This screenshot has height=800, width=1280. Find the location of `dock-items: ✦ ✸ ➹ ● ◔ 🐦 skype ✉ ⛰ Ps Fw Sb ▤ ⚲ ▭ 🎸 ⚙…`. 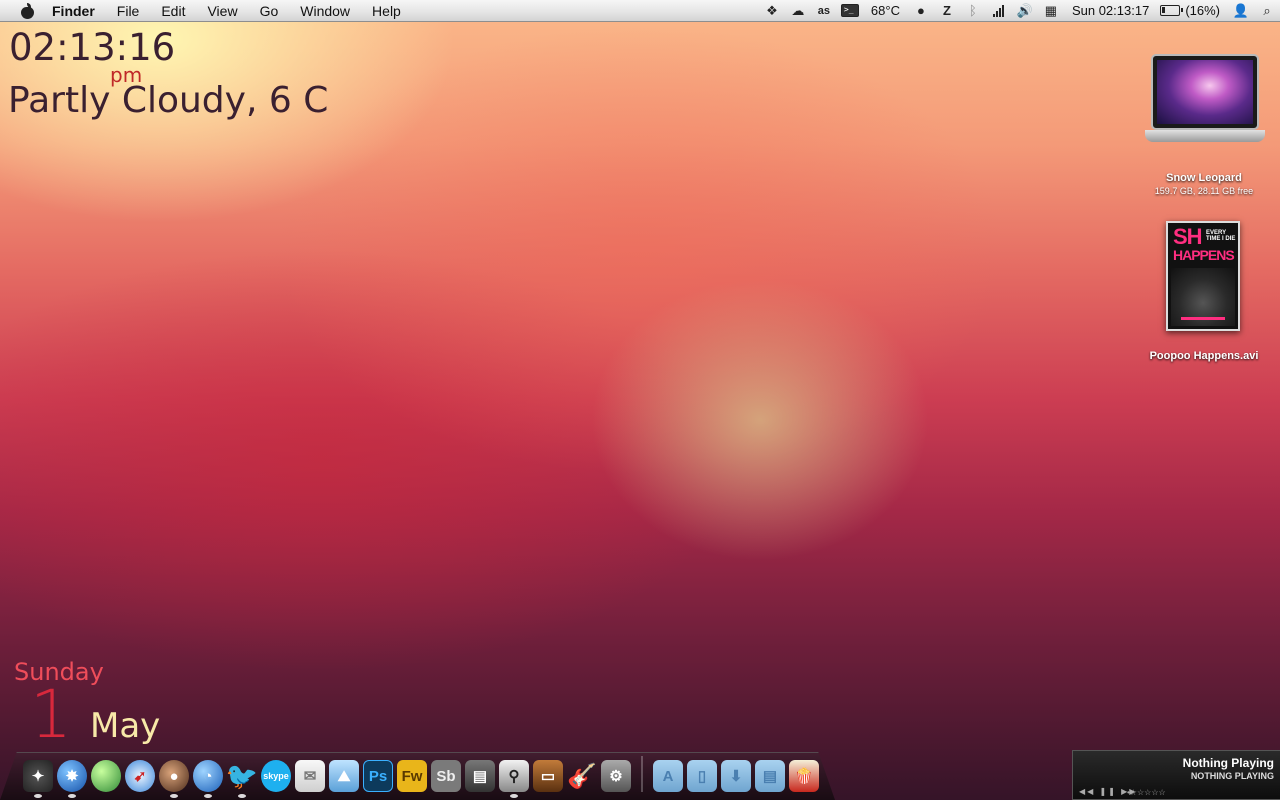

dock-items: ✦ ✸ ➹ ● ◔ 🐦 skype ✉ ⛰ Ps Fw Sb ▤ ⚲ ▭ 🎸 ⚙… is located at coordinates (421, 777).